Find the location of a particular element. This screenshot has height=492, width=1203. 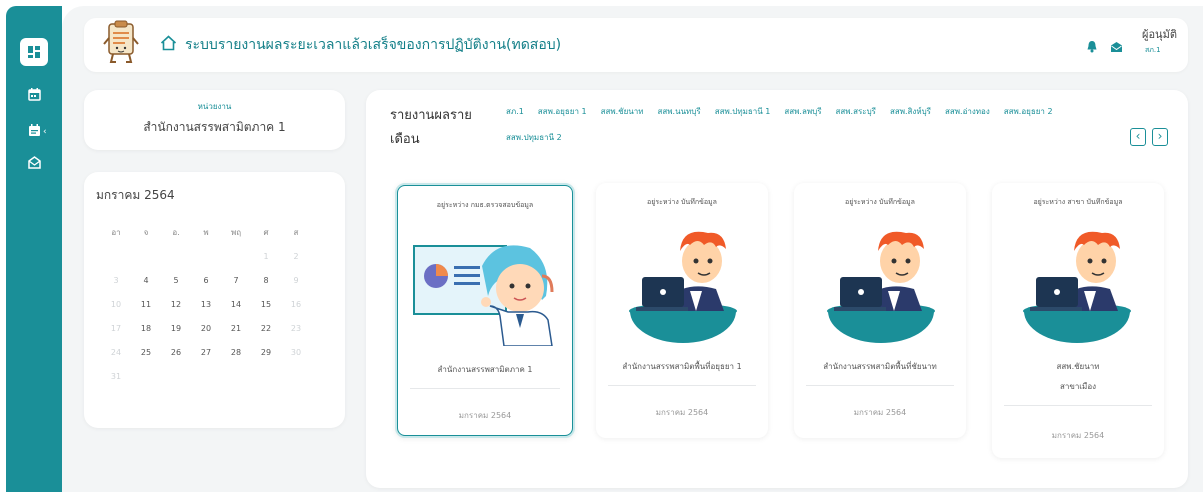

prev-button: ‹ is located at coordinates (1138, 137).